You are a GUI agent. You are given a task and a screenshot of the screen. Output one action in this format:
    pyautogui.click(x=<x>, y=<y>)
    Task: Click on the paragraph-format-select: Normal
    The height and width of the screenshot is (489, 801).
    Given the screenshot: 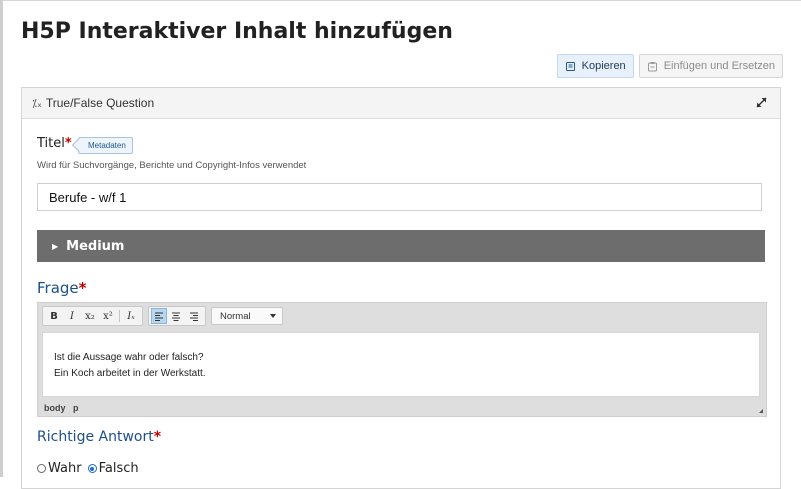 What is the action you would take?
    pyautogui.click(x=247, y=316)
    